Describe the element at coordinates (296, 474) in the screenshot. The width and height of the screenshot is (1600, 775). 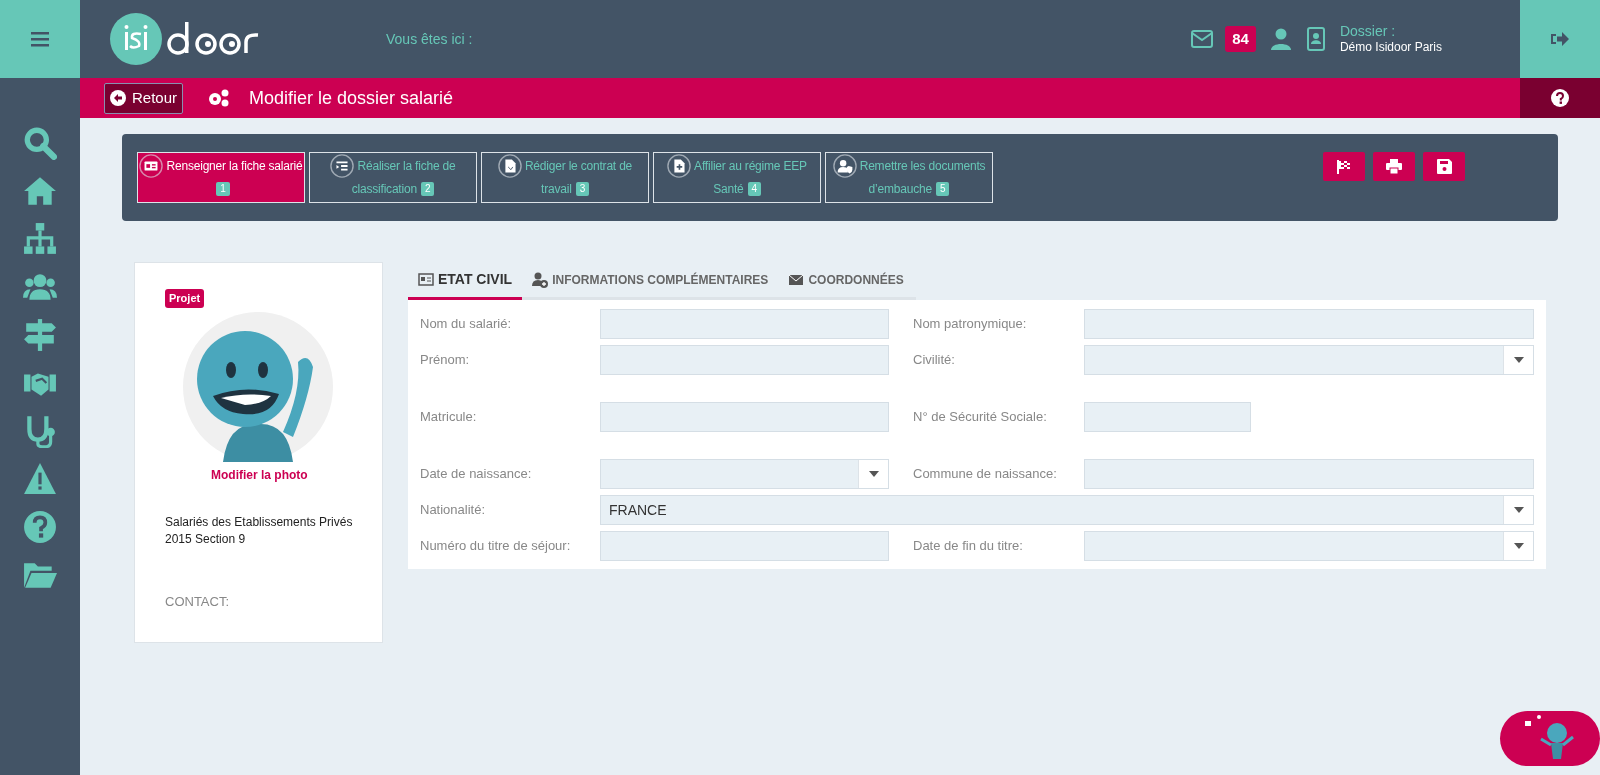
I see `edit-photo-link: Modifier la photo` at that location.